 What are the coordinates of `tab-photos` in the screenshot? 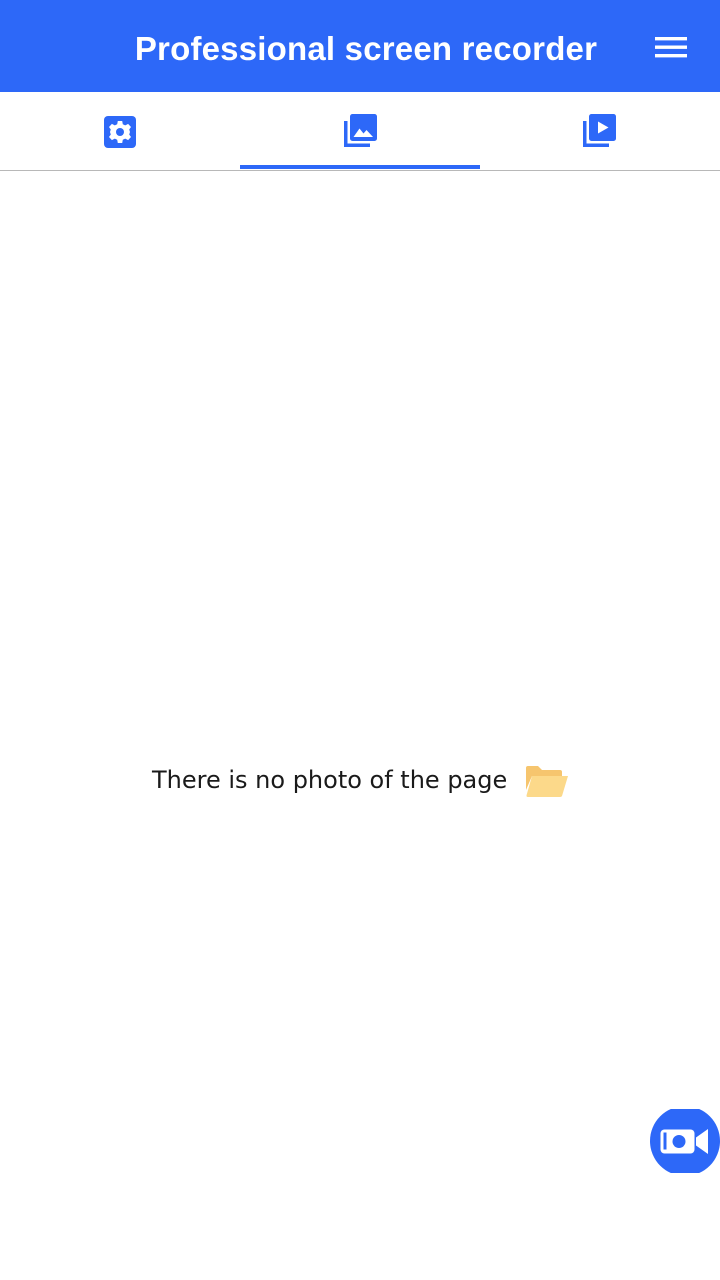 It's located at (360, 131).